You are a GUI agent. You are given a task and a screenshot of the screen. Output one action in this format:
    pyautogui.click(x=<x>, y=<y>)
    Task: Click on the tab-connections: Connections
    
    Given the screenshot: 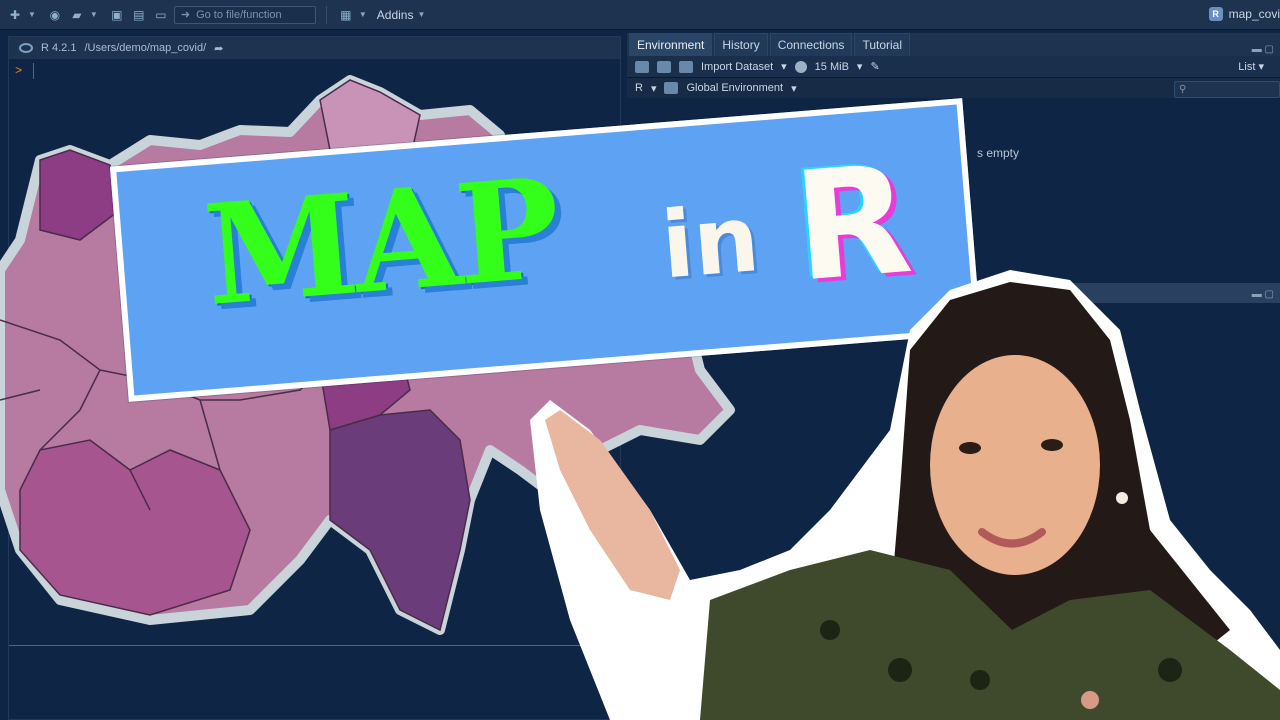 What is the action you would take?
    pyautogui.click(x=811, y=44)
    